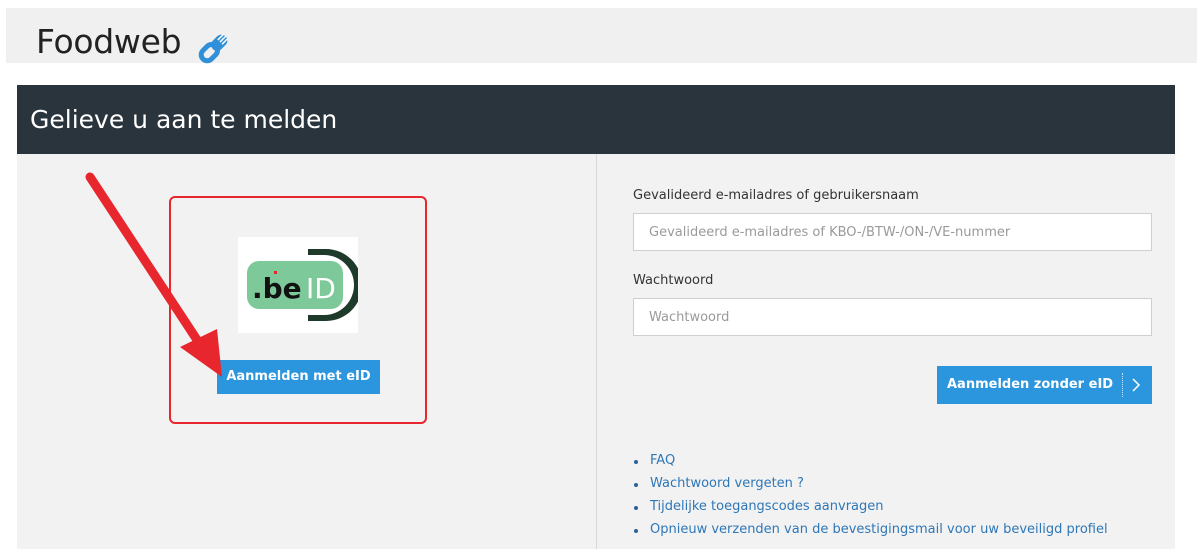  I want to click on column-divider, so click(596, 351).